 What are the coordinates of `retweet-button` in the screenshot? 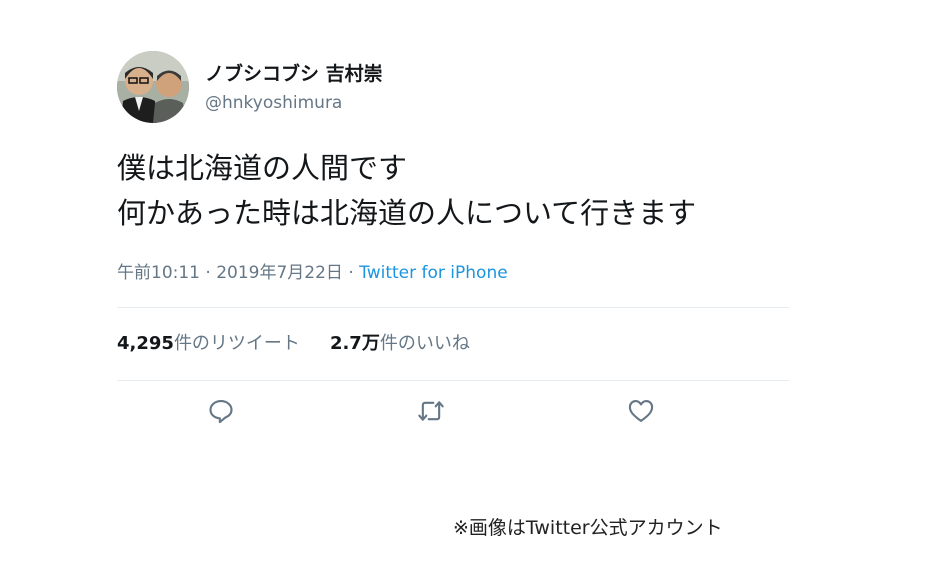 It's located at (433, 413).